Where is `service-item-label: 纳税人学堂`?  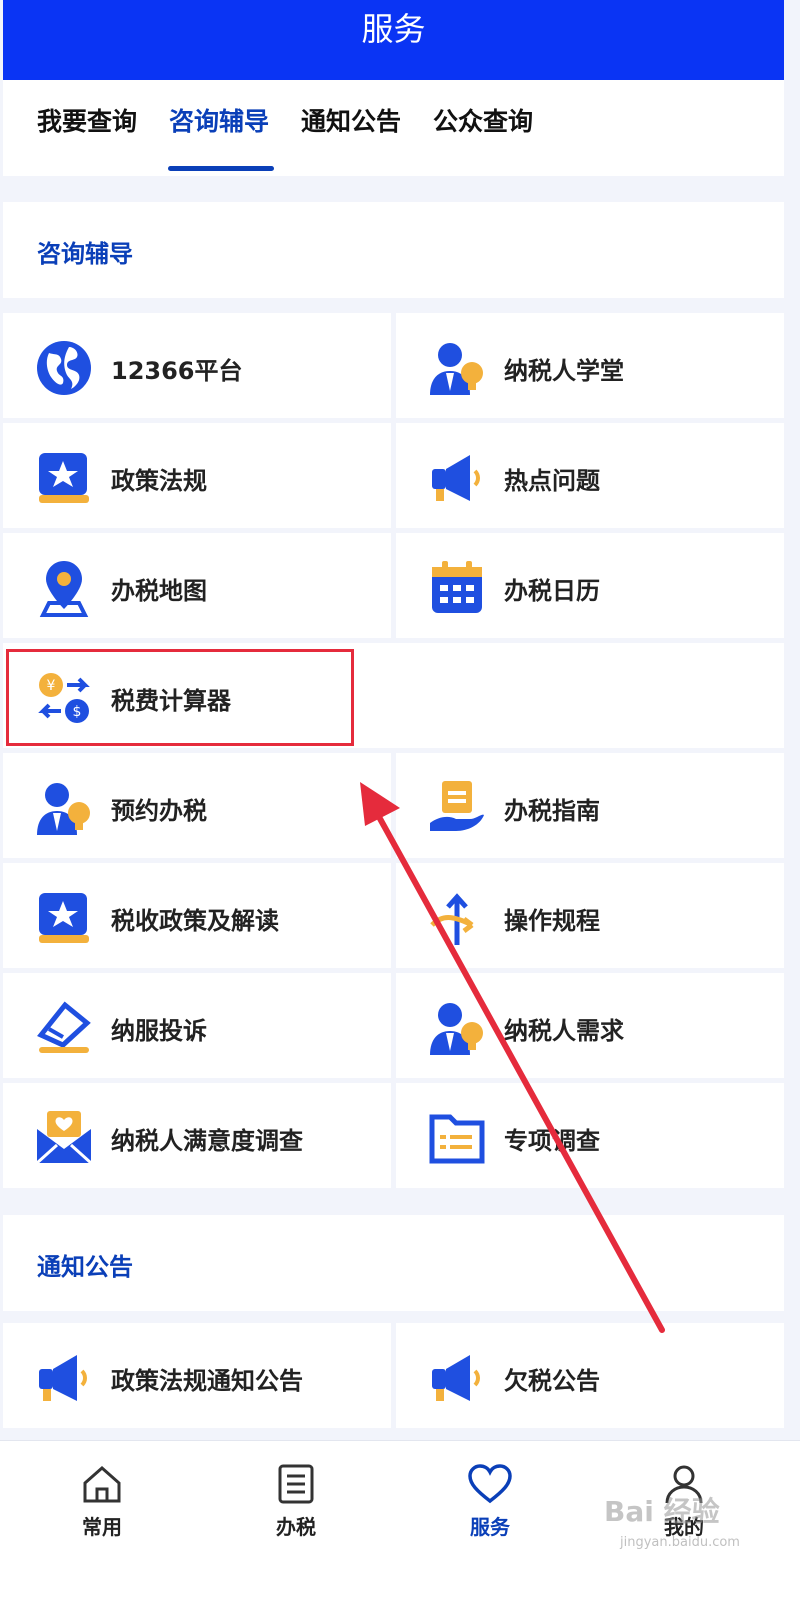
service-item-label: 纳税人学堂 is located at coordinates (564, 371).